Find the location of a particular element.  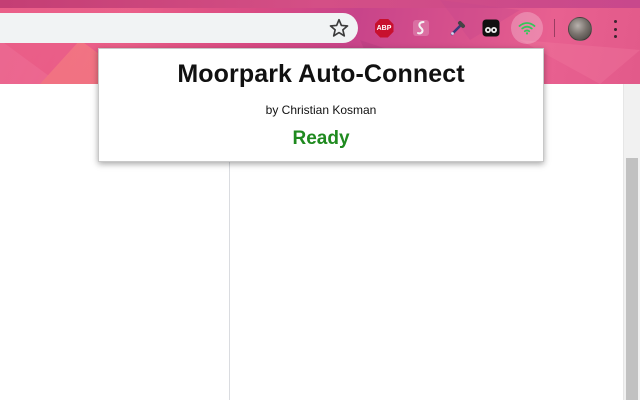

tampermonkey-extension-button is located at coordinates (491, 28).